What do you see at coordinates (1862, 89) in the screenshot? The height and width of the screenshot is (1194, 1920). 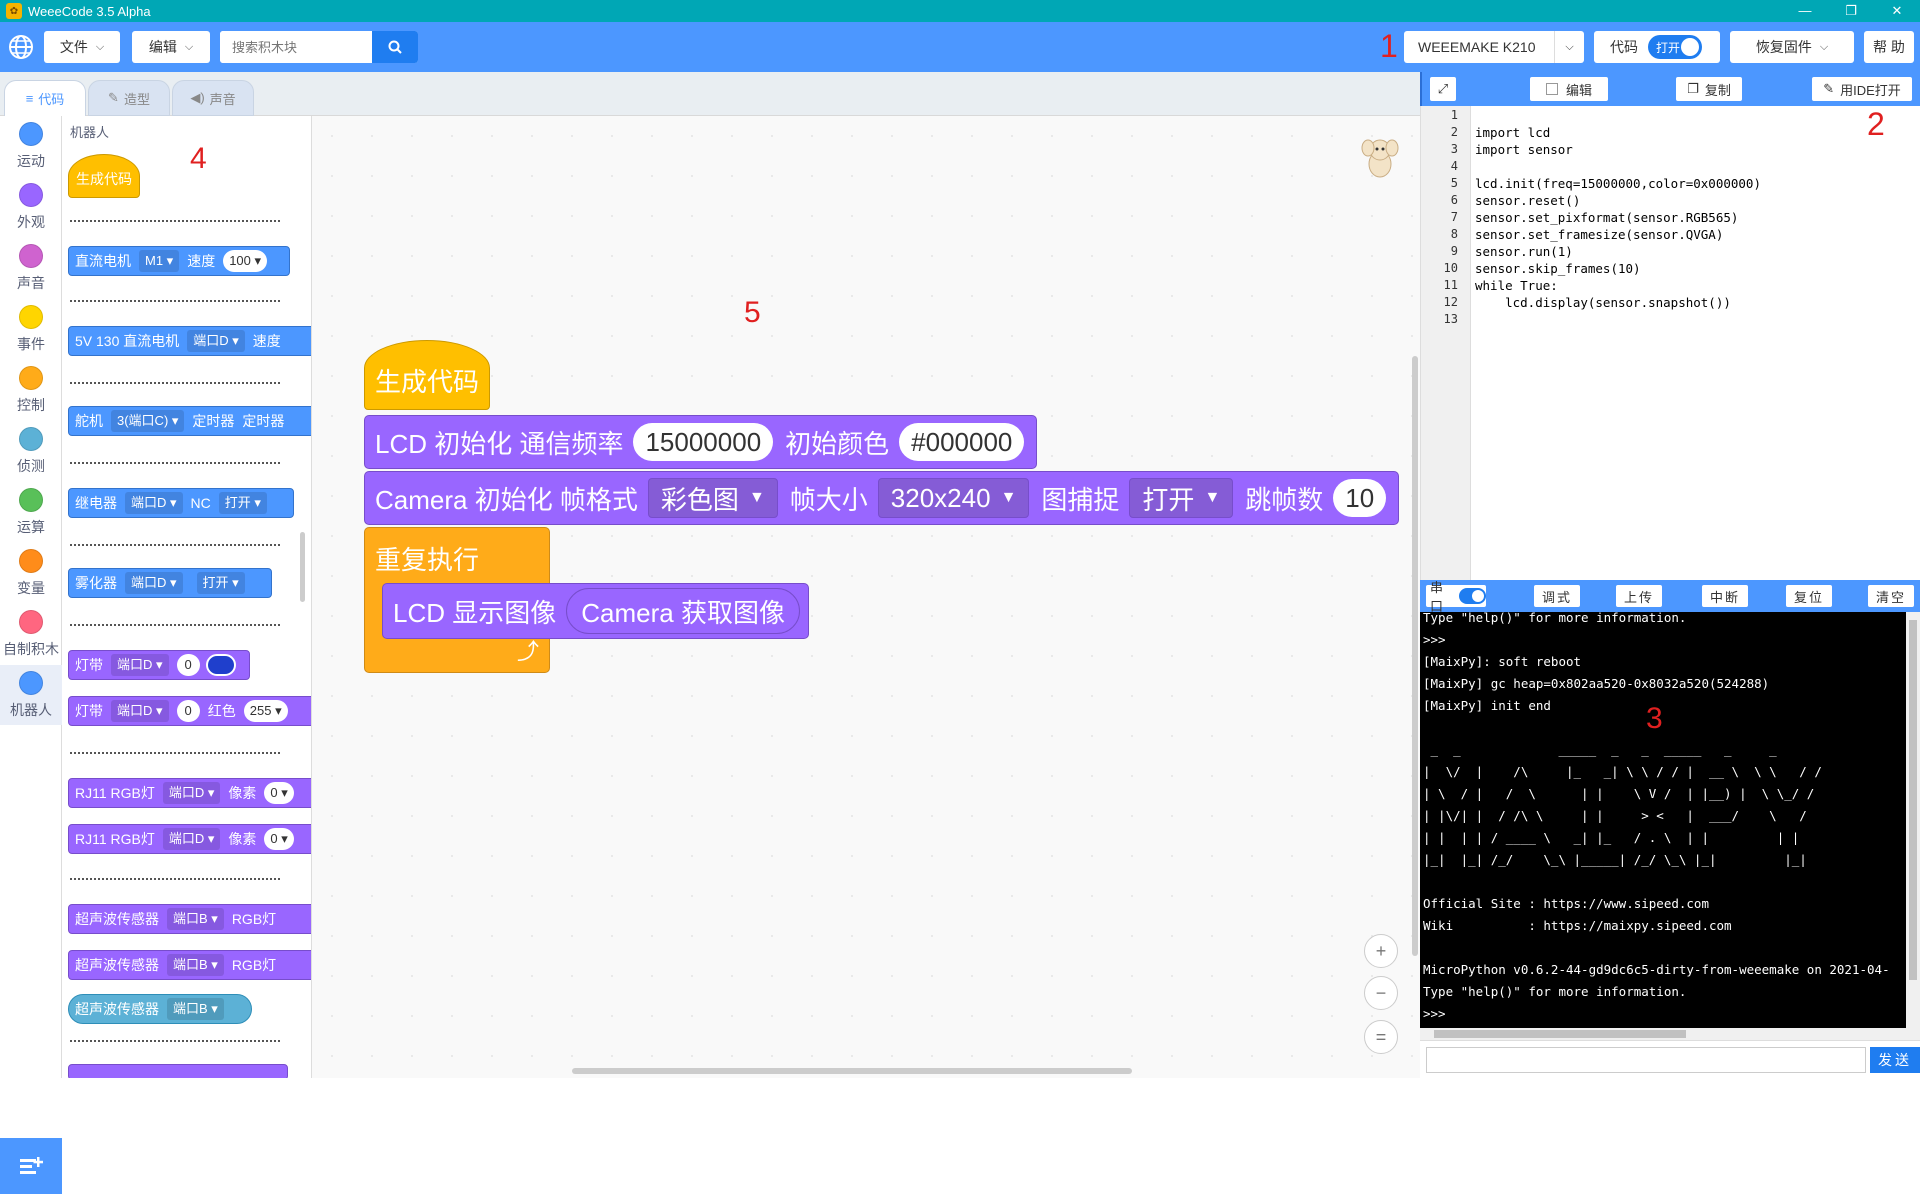 I see `open-in-ide-button: ✎ 用IDE打开` at bounding box center [1862, 89].